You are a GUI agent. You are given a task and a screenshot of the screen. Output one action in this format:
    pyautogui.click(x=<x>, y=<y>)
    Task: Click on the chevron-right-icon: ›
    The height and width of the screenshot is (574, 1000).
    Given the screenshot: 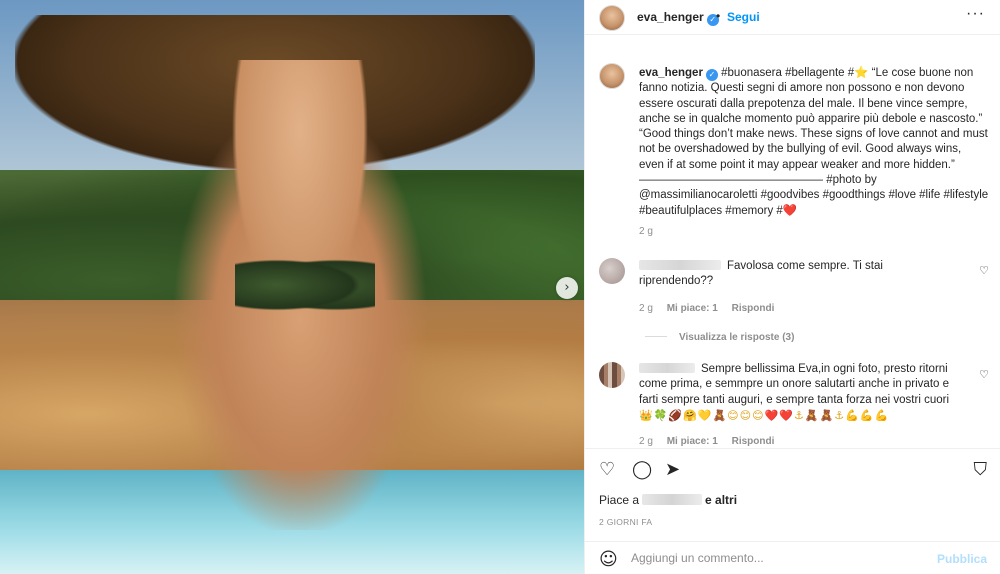 What is the action you would take?
    pyautogui.click(x=567, y=288)
    